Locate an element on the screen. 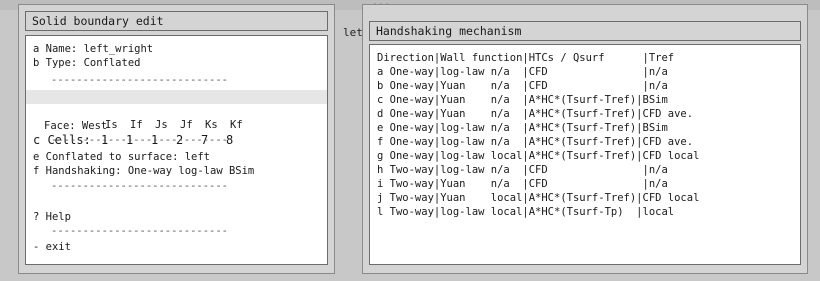 The width and height of the screenshot is (820, 281). menu-item-handshaking: f Handshaking: One-way log-law BSim is located at coordinates (176, 171).